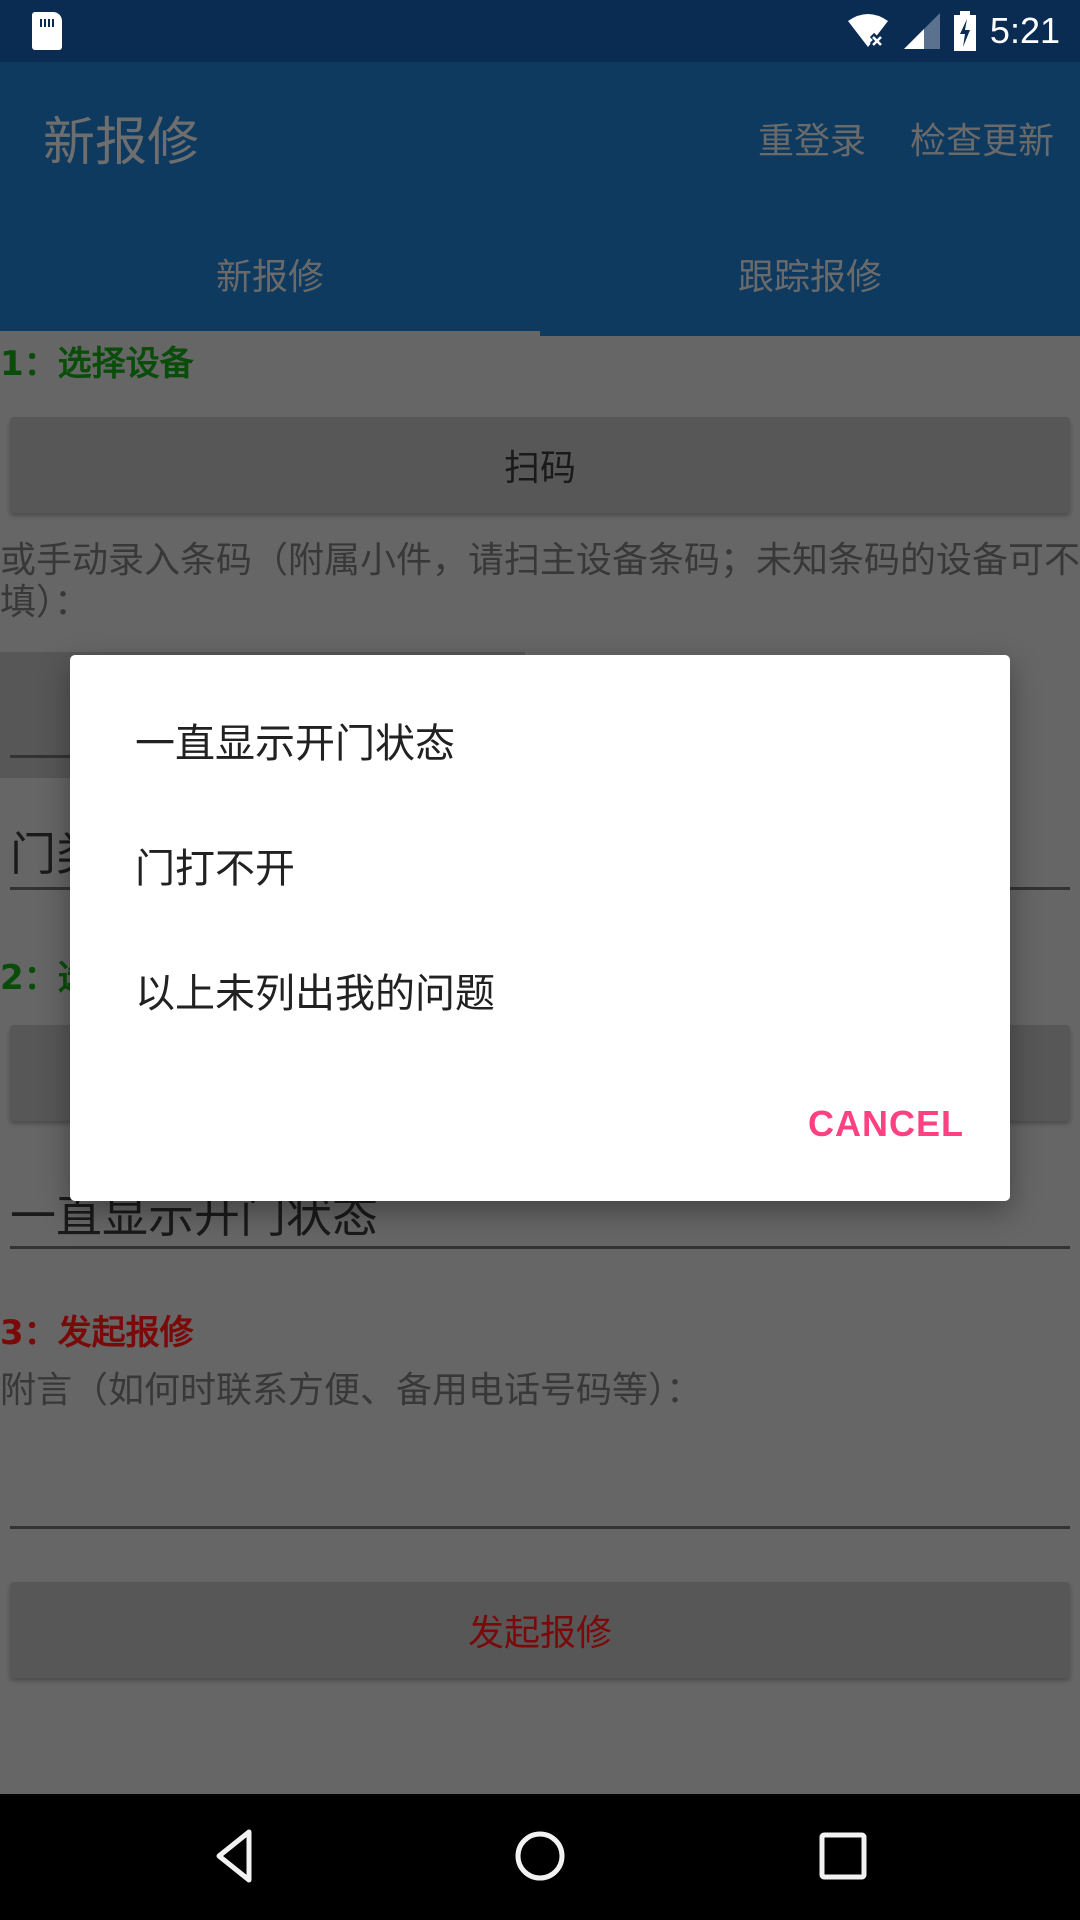 Image resolution: width=1080 pixels, height=1920 pixels. Describe the element at coordinates (539, 468) in the screenshot. I see `scan-button-label: 扫码` at that location.